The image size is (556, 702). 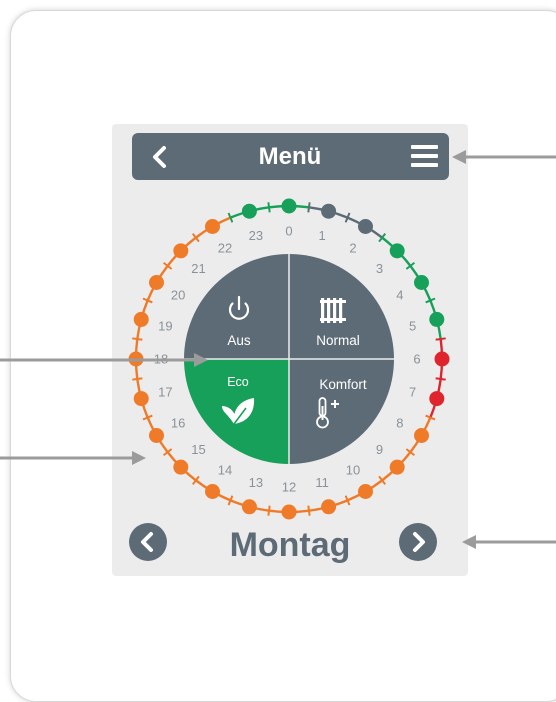 What do you see at coordinates (178, 423) in the screenshot?
I see `hour-label-16: 16` at bounding box center [178, 423].